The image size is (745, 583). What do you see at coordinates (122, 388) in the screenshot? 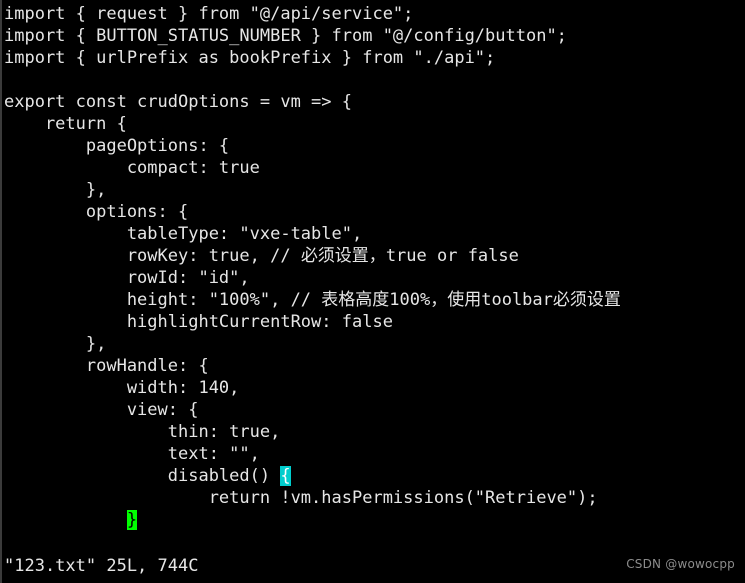
I see `code-text: width: 140,` at bounding box center [122, 388].